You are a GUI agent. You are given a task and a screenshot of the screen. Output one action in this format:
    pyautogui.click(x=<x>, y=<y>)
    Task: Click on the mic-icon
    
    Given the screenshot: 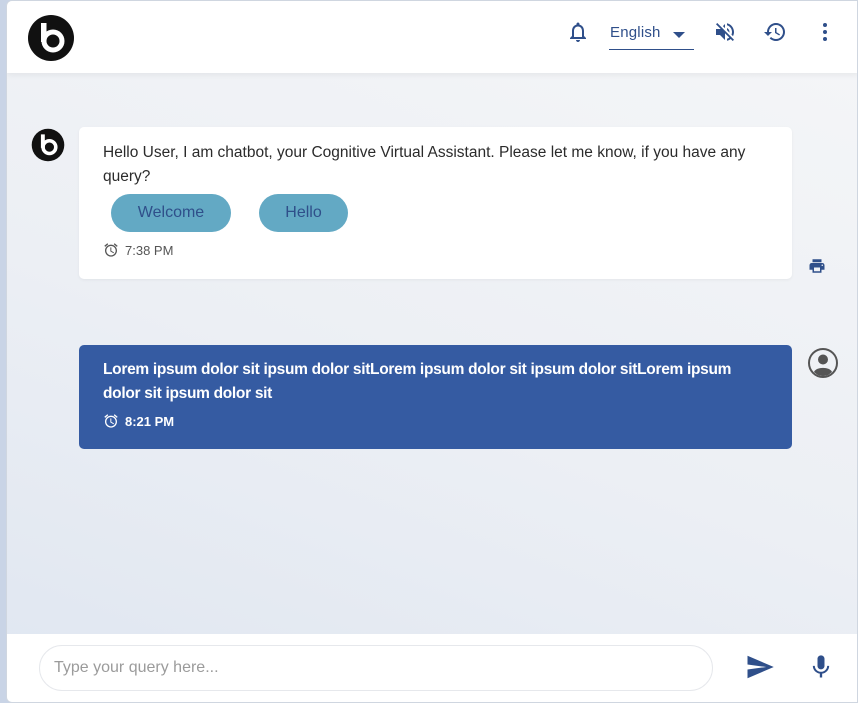 What is the action you would take?
    pyautogui.click(x=821, y=667)
    